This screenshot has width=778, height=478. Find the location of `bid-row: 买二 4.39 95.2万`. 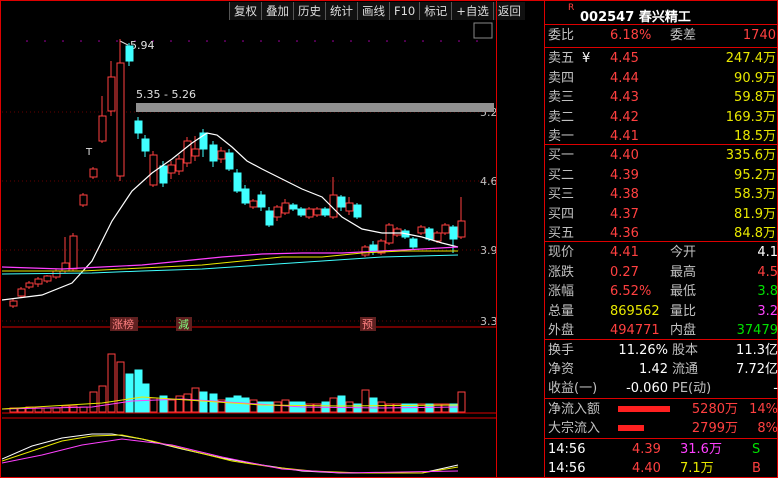

bid-row: 买二 4.39 95.2万 is located at coordinates (663, 175).